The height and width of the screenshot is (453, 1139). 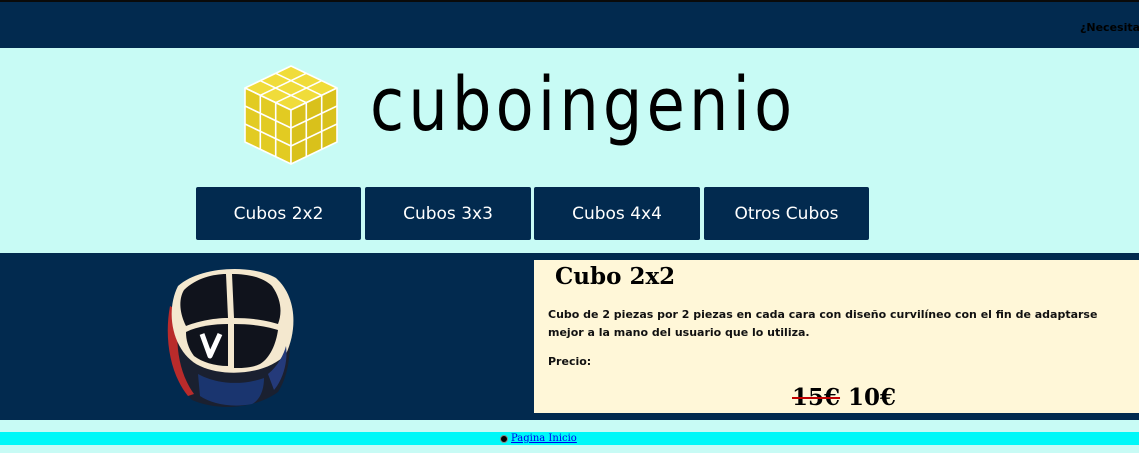 What do you see at coordinates (544, 438) in the screenshot?
I see `home-link: Pagina Inicio` at bounding box center [544, 438].